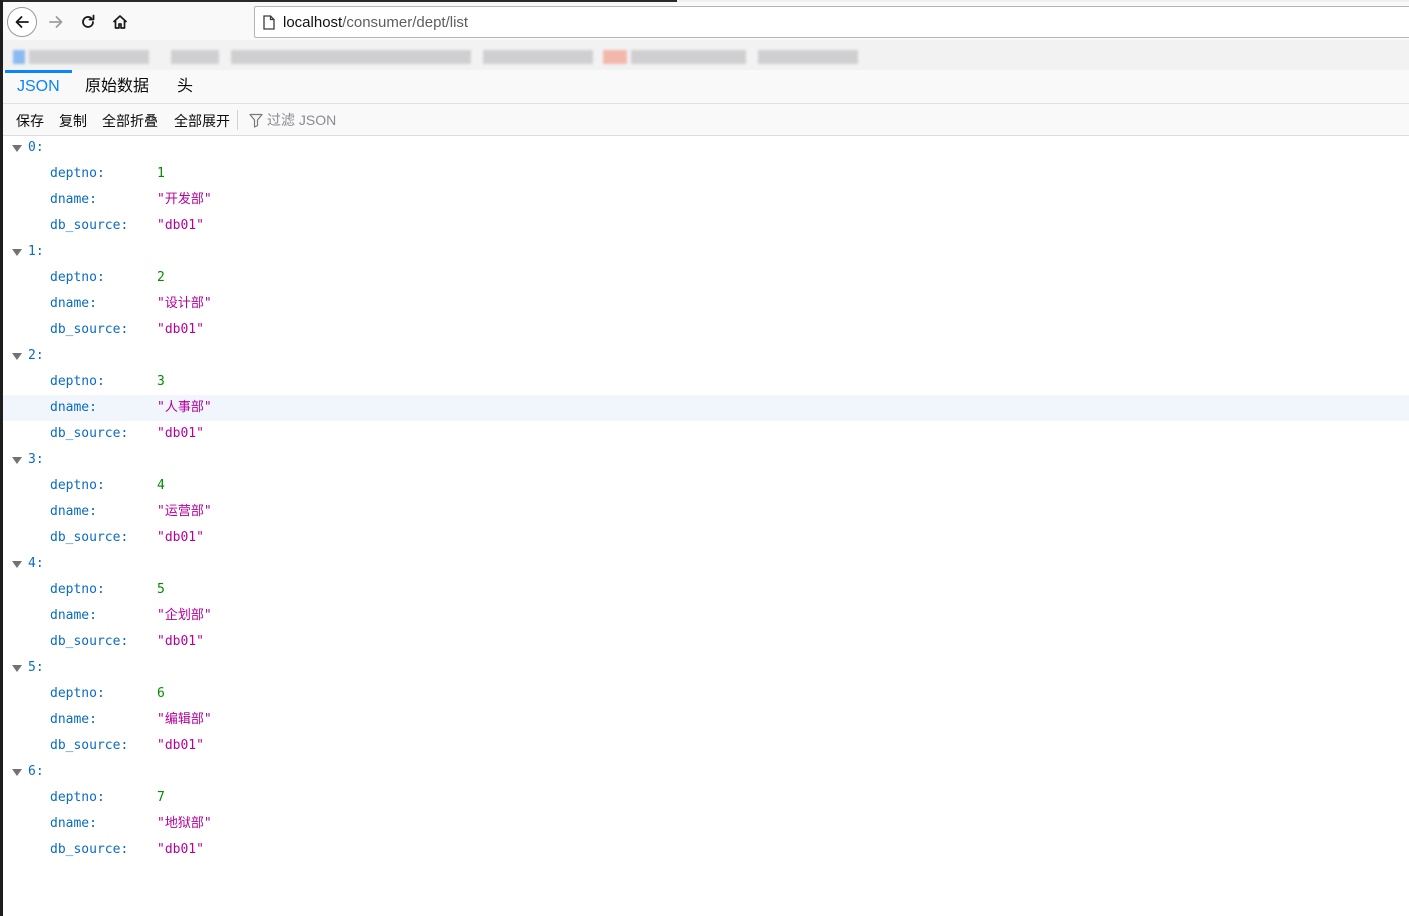 The width and height of the screenshot is (1409, 916). I want to click on json-property-row: deptno: 1, so click(706, 174).